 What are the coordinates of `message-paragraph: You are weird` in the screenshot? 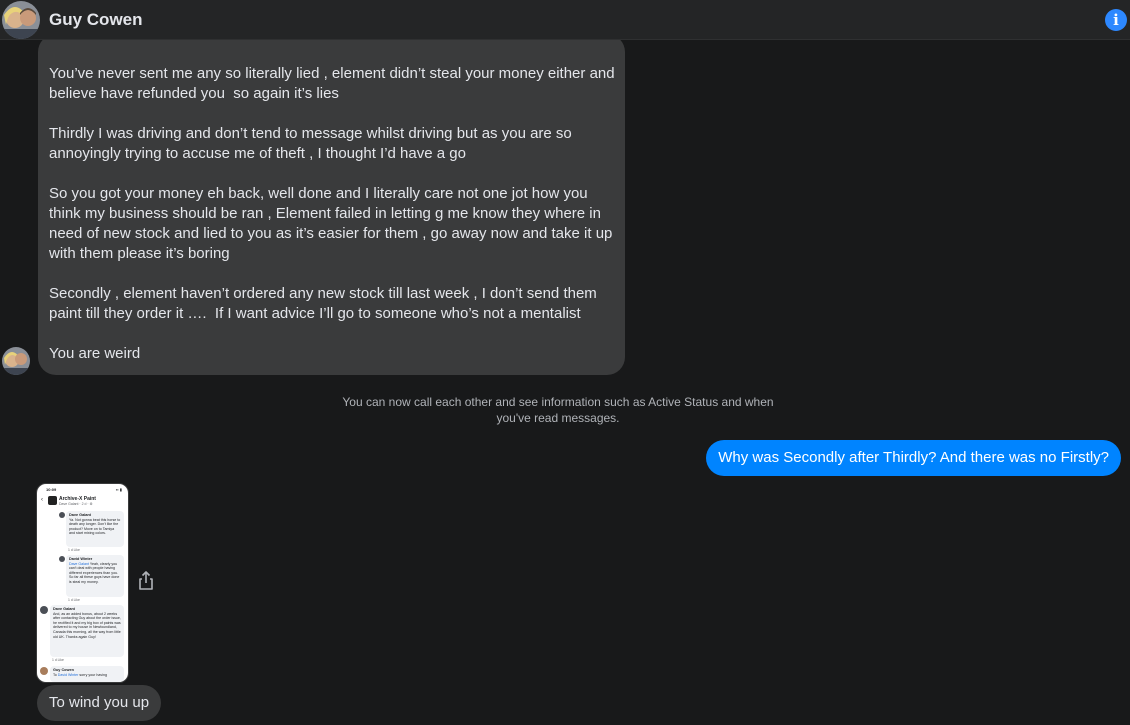 It's located at (95, 353).